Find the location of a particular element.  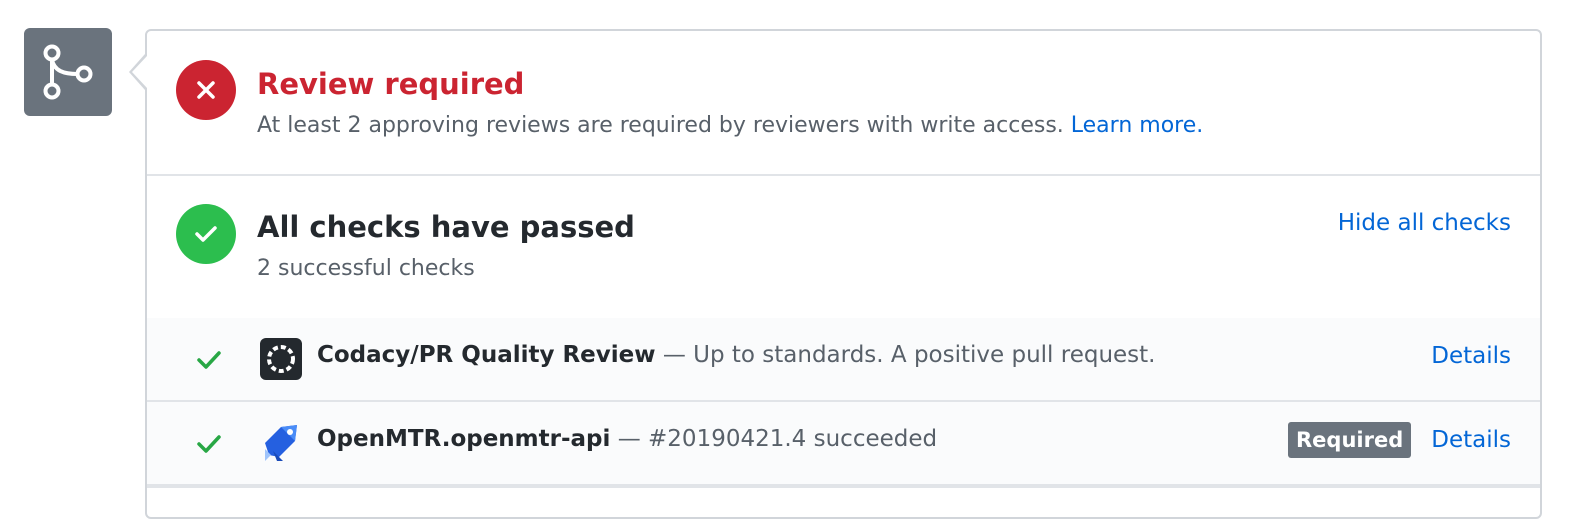

check-description: #20190421.4 succeeded is located at coordinates (793, 439).